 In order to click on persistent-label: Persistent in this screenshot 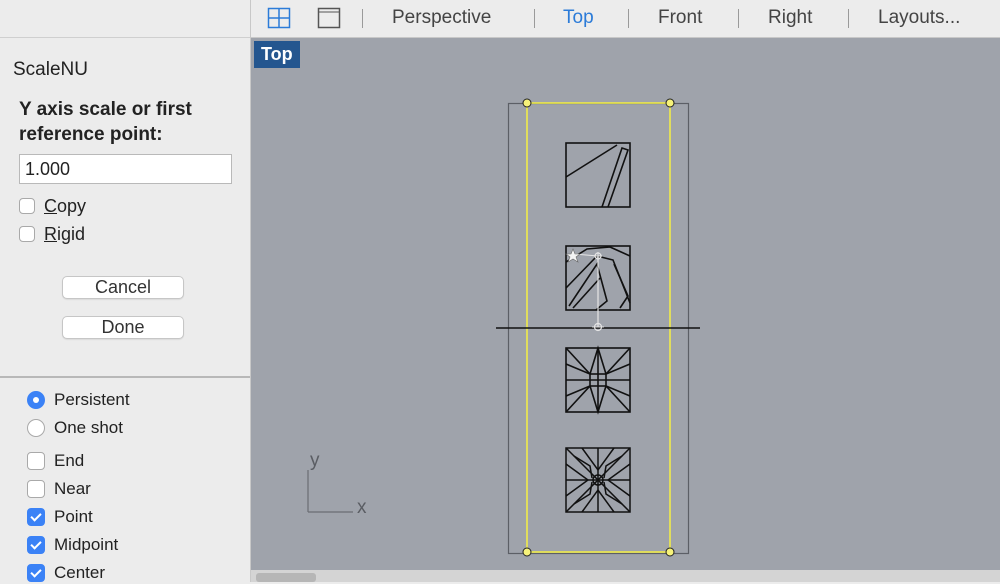, I will do `click(92, 399)`.